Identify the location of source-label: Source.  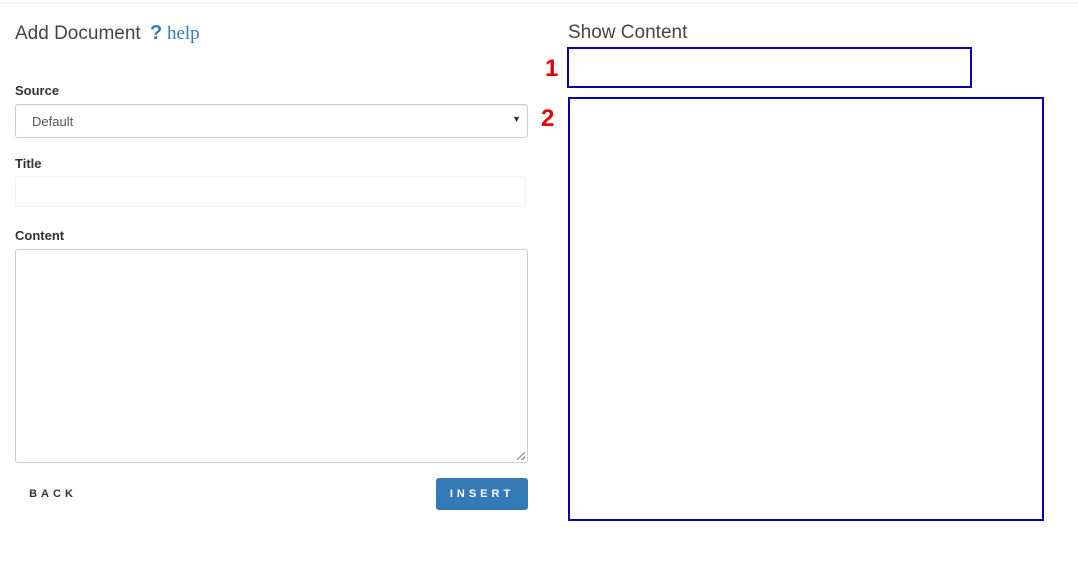
(37, 90).